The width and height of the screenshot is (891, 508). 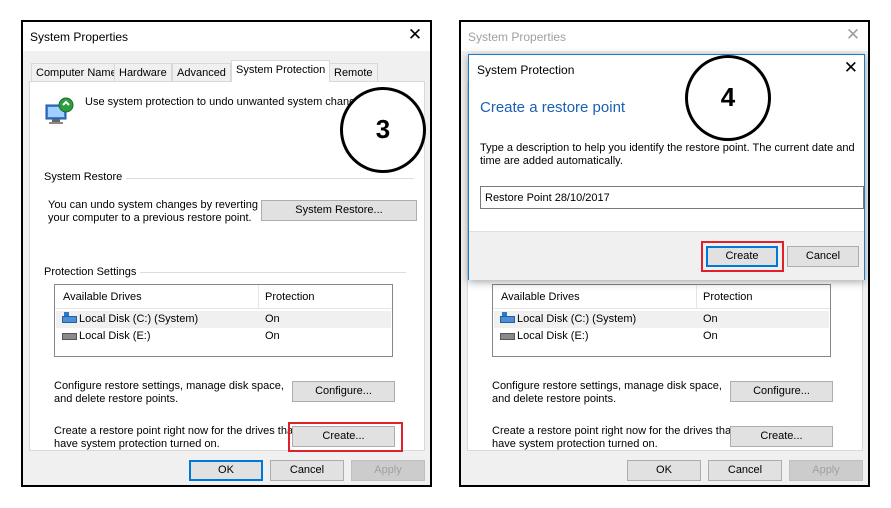 What do you see at coordinates (353, 72) in the screenshot?
I see `tab-remote: Remote` at bounding box center [353, 72].